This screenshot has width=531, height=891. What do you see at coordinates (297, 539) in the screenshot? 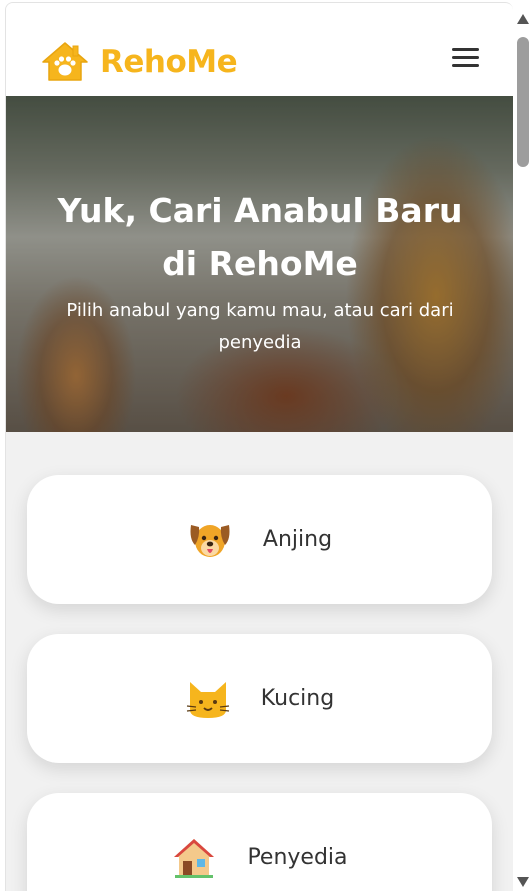
I see `category-label: Anjing` at bounding box center [297, 539].